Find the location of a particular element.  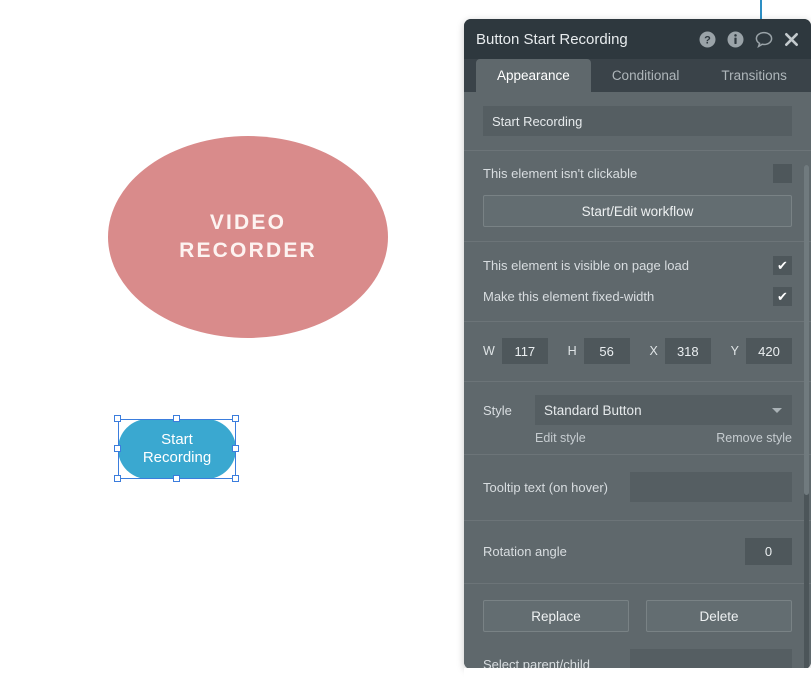

fixed-width-row: Make this element fixed-width ✔ is located at coordinates (637, 298).